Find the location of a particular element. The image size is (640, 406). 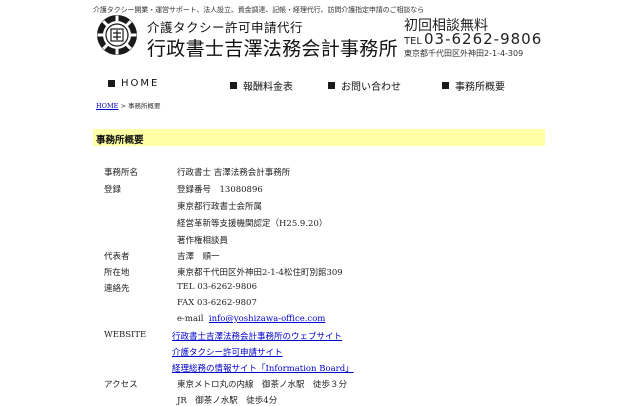

website-link-taxi: 介護タクシー許可申請サイト is located at coordinates (227, 352).